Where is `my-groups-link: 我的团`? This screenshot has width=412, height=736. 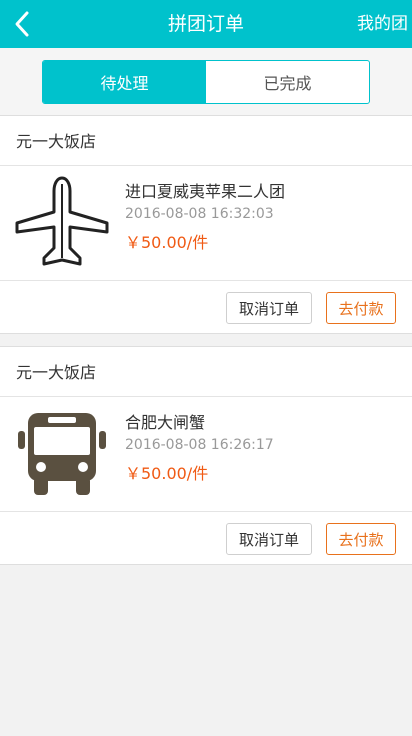
my-groups-link: 我的团 is located at coordinates (382, 24).